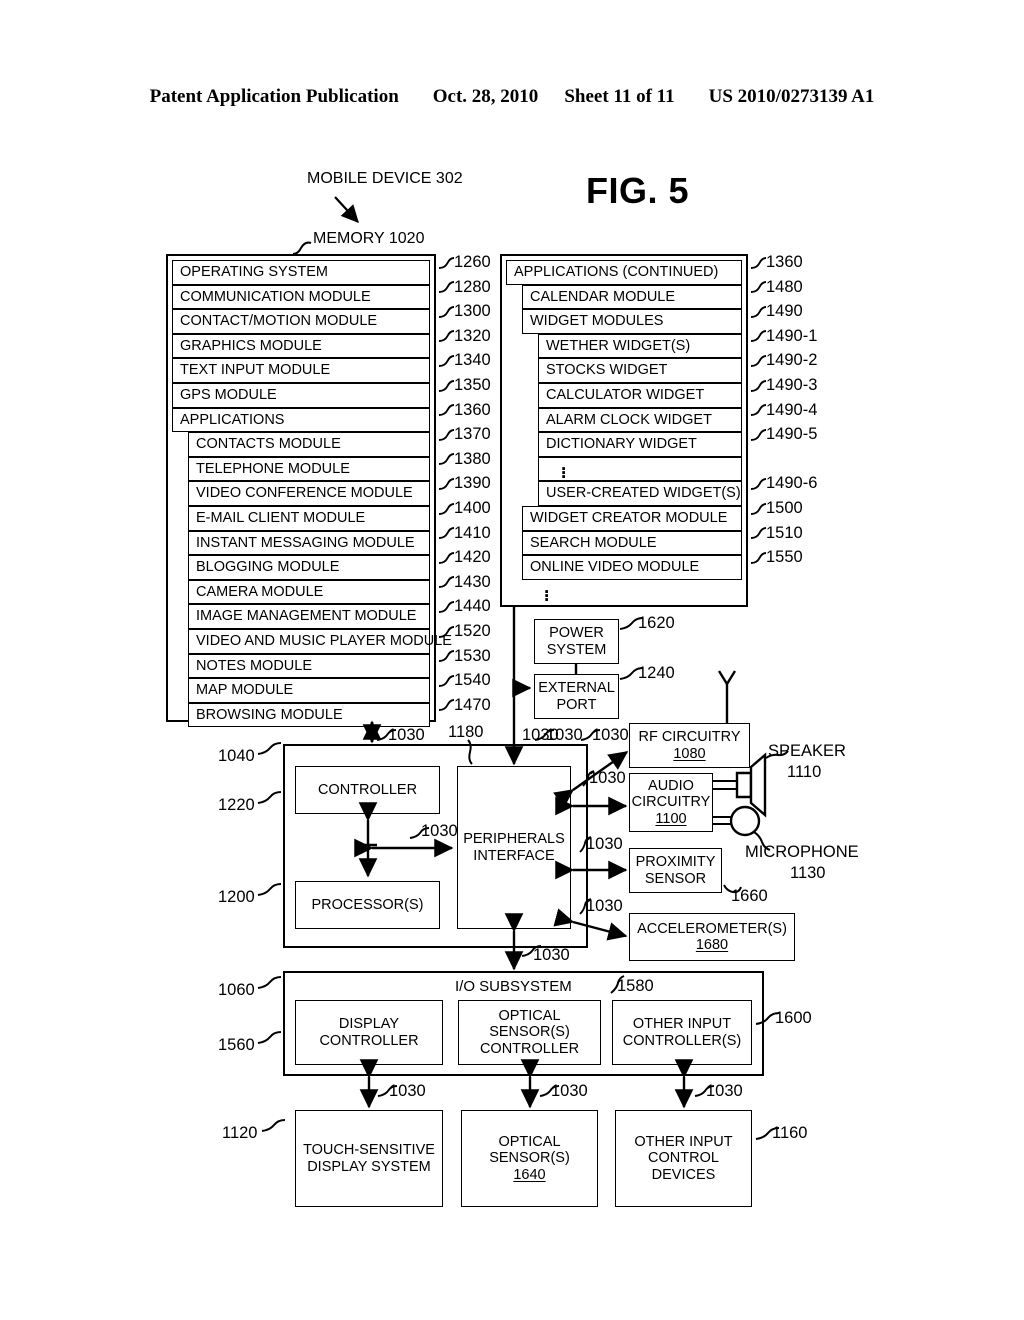  Describe the element at coordinates (369, 1166) in the screenshot. I see `touch-display-line2: DISPLAY SYSTEM` at that location.